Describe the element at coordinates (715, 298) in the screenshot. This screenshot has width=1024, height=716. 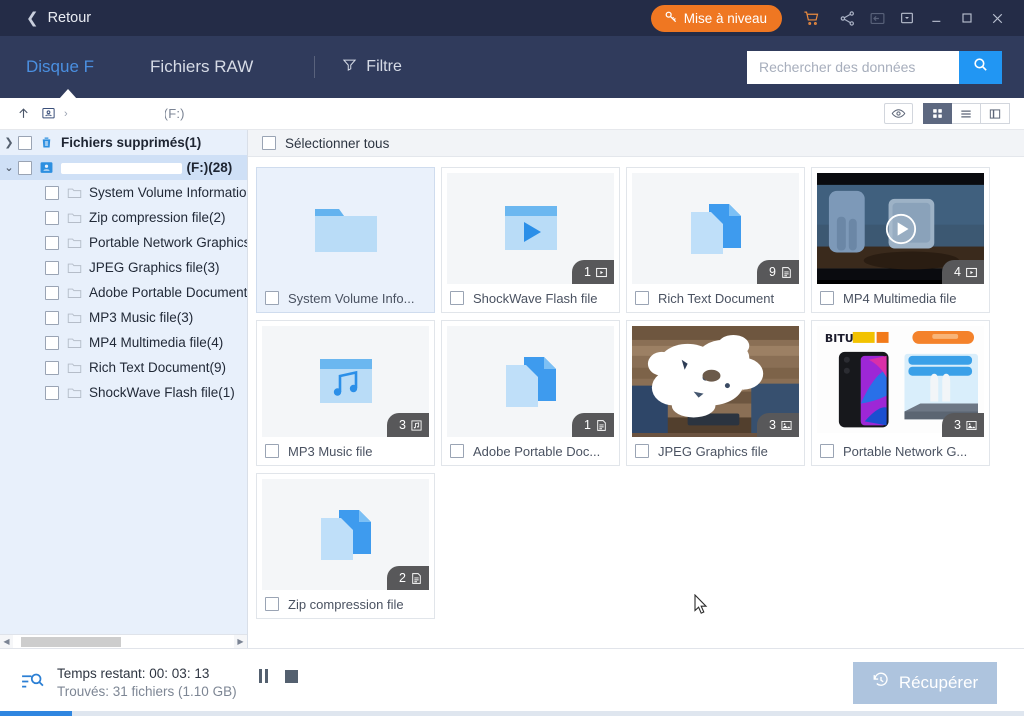
I see `tile-label-row: Rich Text Document` at that location.